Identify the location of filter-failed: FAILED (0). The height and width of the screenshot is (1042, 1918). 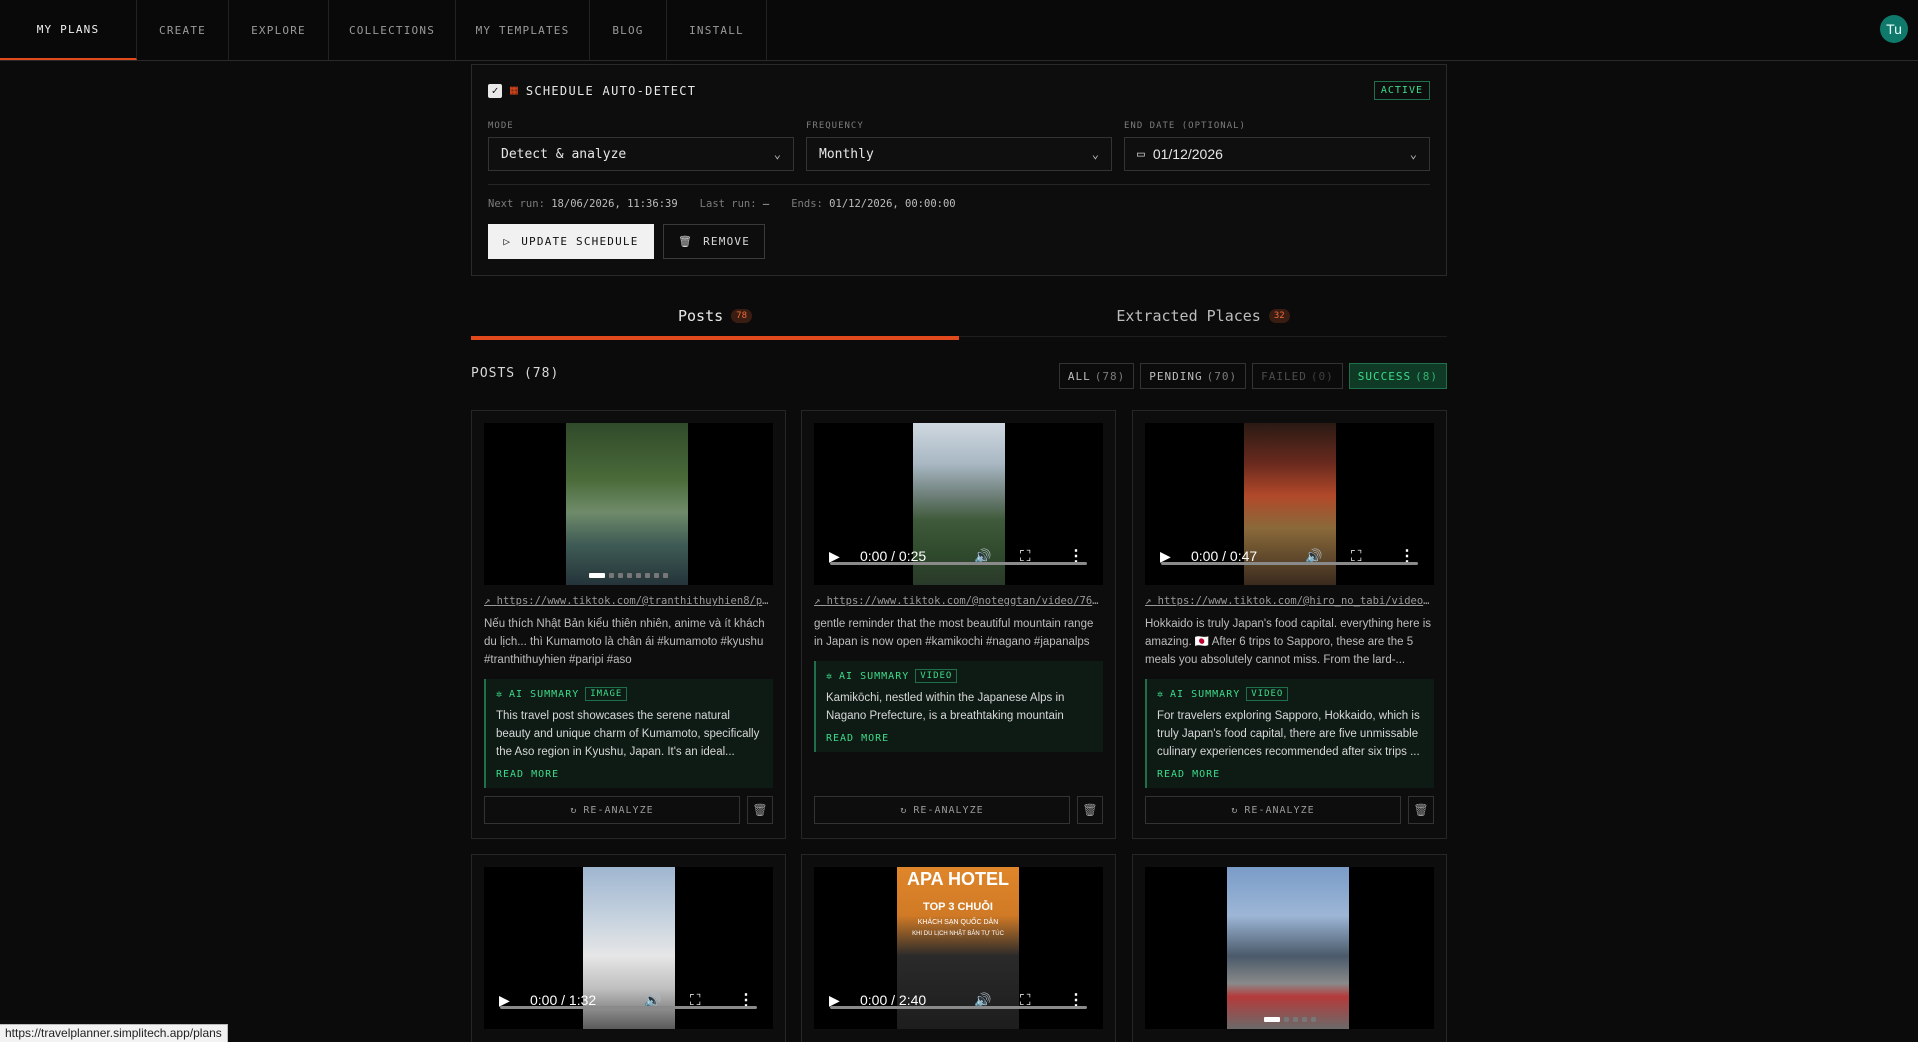
(1297, 376).